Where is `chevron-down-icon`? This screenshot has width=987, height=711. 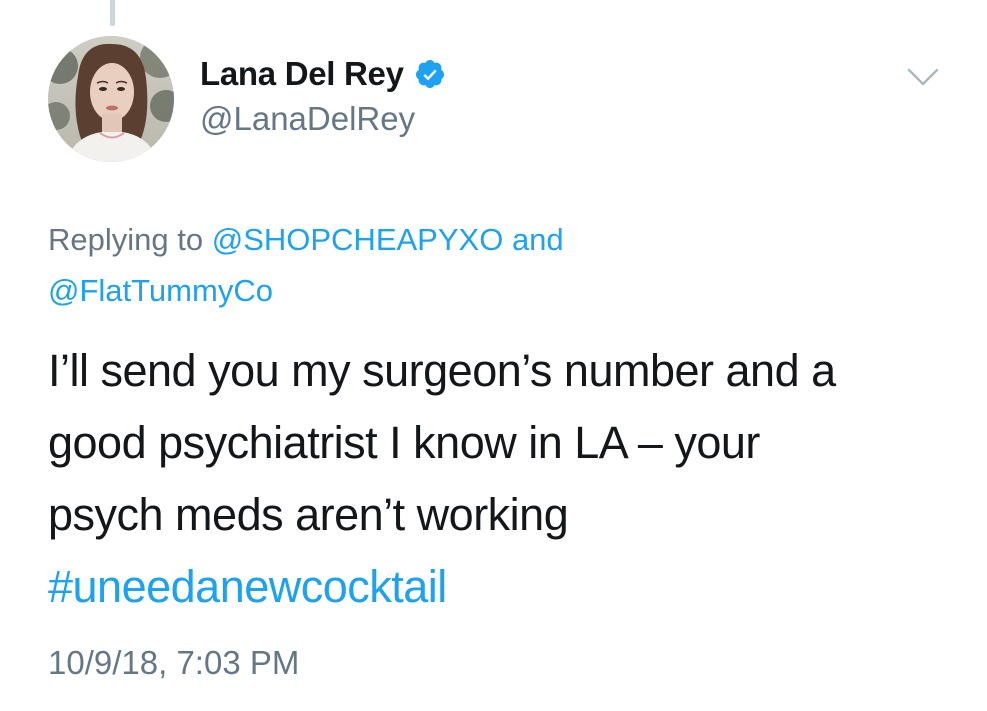 chevron-down-icon is located at coordinates (923, 77).